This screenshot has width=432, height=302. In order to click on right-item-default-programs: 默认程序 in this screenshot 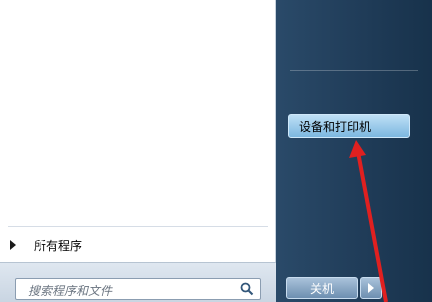, I will do `click(77, 165)`.